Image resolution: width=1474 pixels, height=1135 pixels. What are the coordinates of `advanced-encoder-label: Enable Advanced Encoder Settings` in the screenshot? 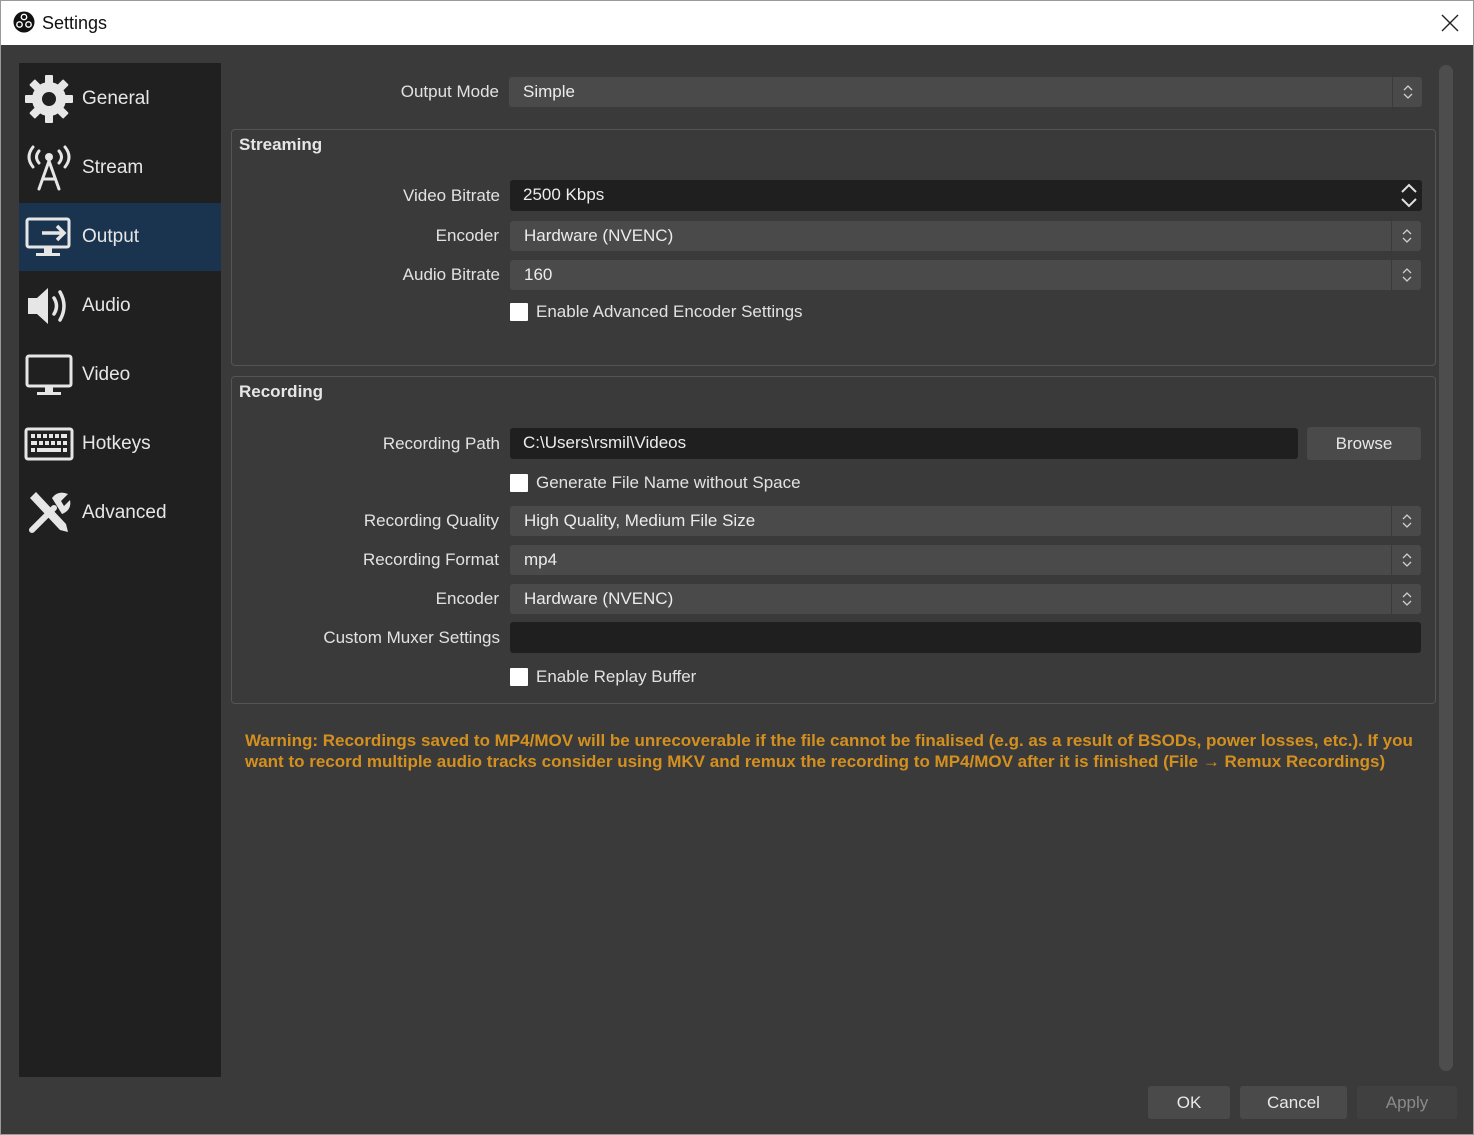 It's located at (669, 311).